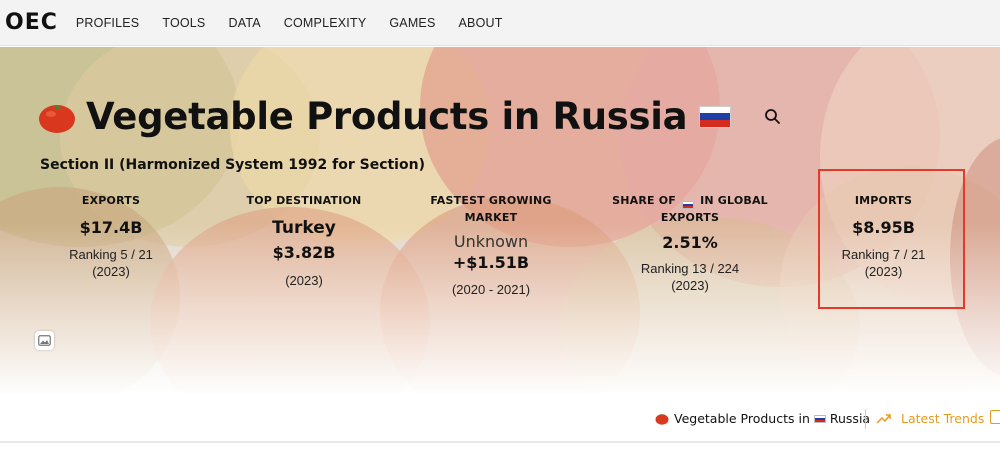  I want to click on stat-top-destination: TOP DESTINATION Turkey $3.82B (2023), so click(304, 240).